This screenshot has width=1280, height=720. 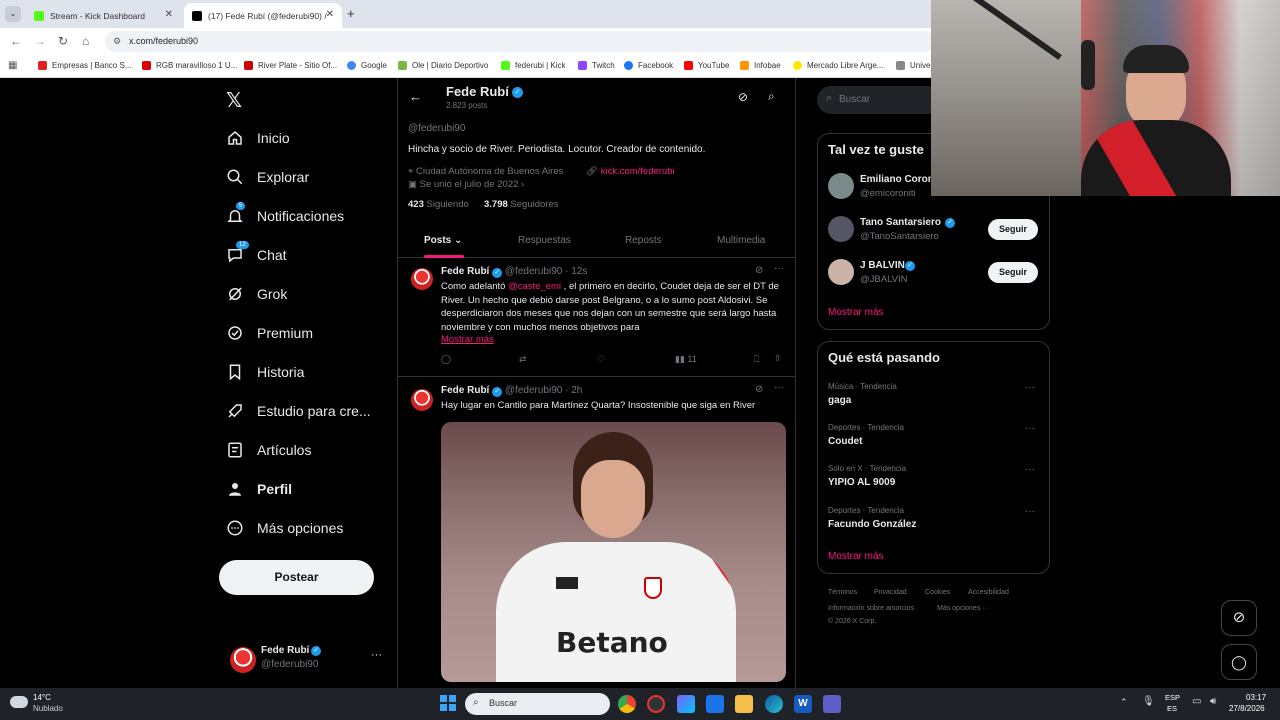 What do you see at coordinates (1196, 701) in the screenshot?
I see `network-icon: ▭` at bounding box center [1196, 701].